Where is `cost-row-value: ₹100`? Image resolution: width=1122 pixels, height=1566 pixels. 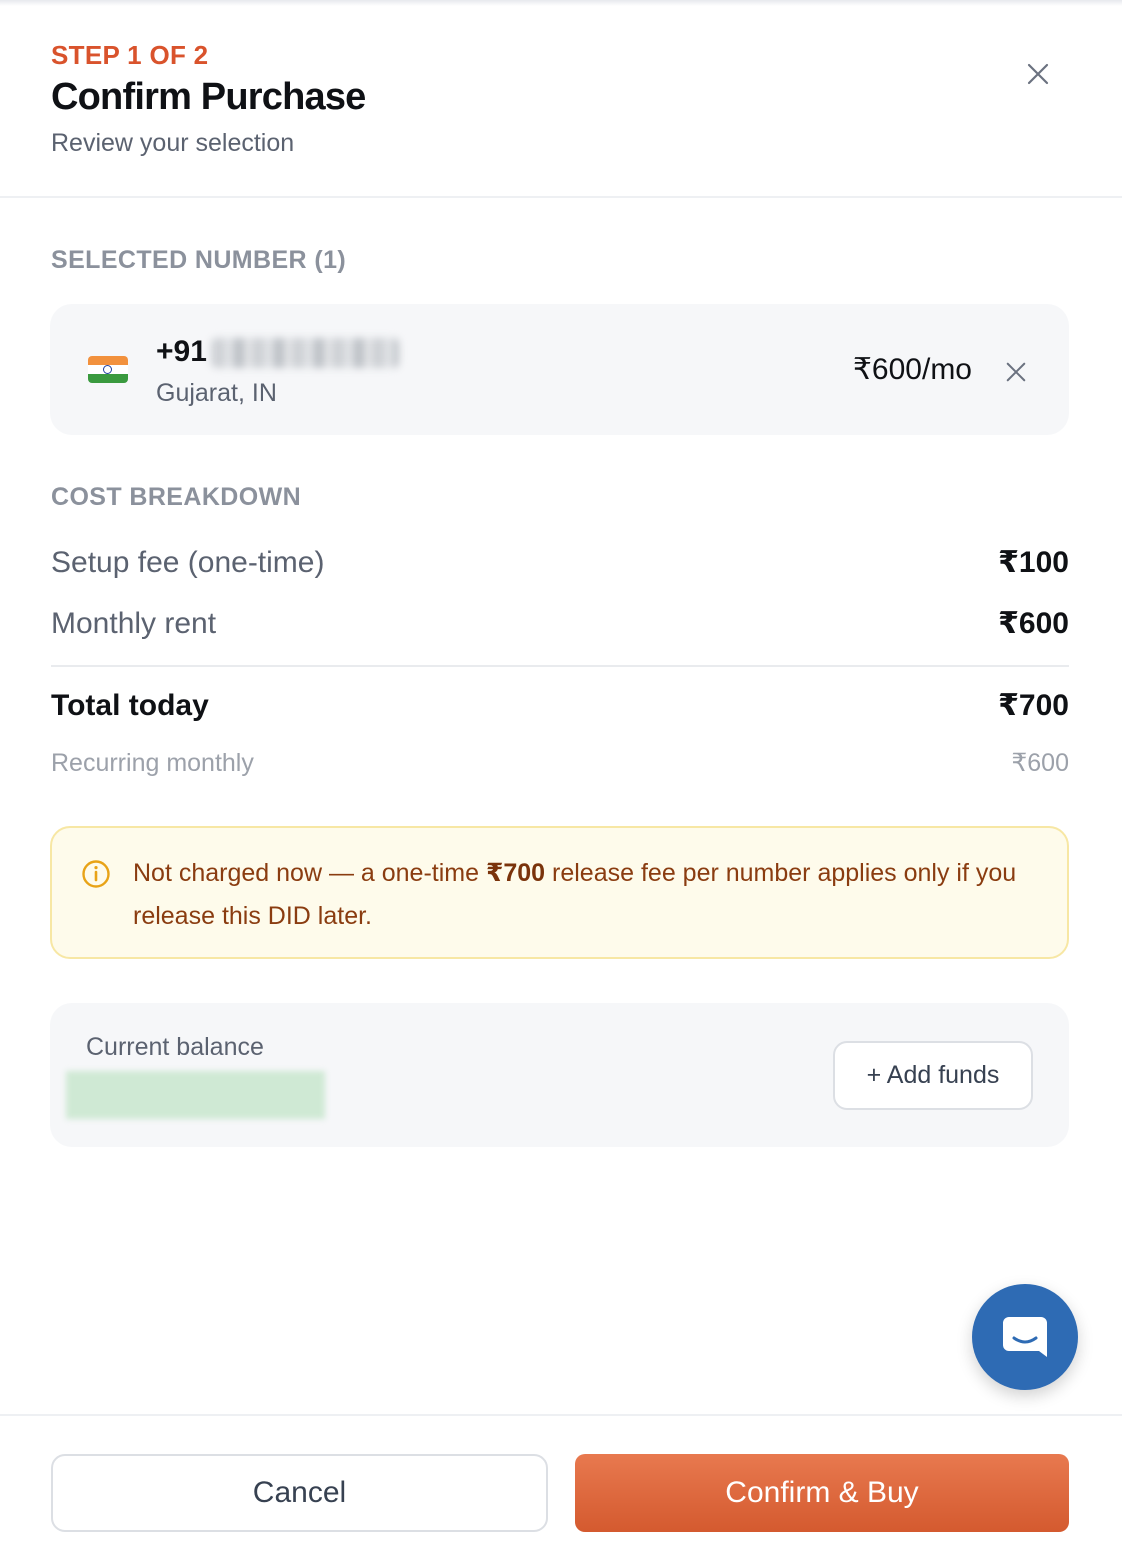
cost-row-value: ₹100 is located at coordinates (1033, 562).